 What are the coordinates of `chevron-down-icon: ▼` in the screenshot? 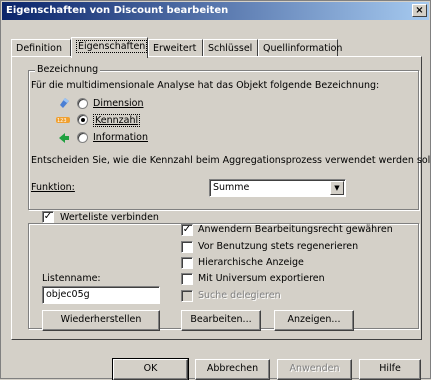 It's located at (337, 188).